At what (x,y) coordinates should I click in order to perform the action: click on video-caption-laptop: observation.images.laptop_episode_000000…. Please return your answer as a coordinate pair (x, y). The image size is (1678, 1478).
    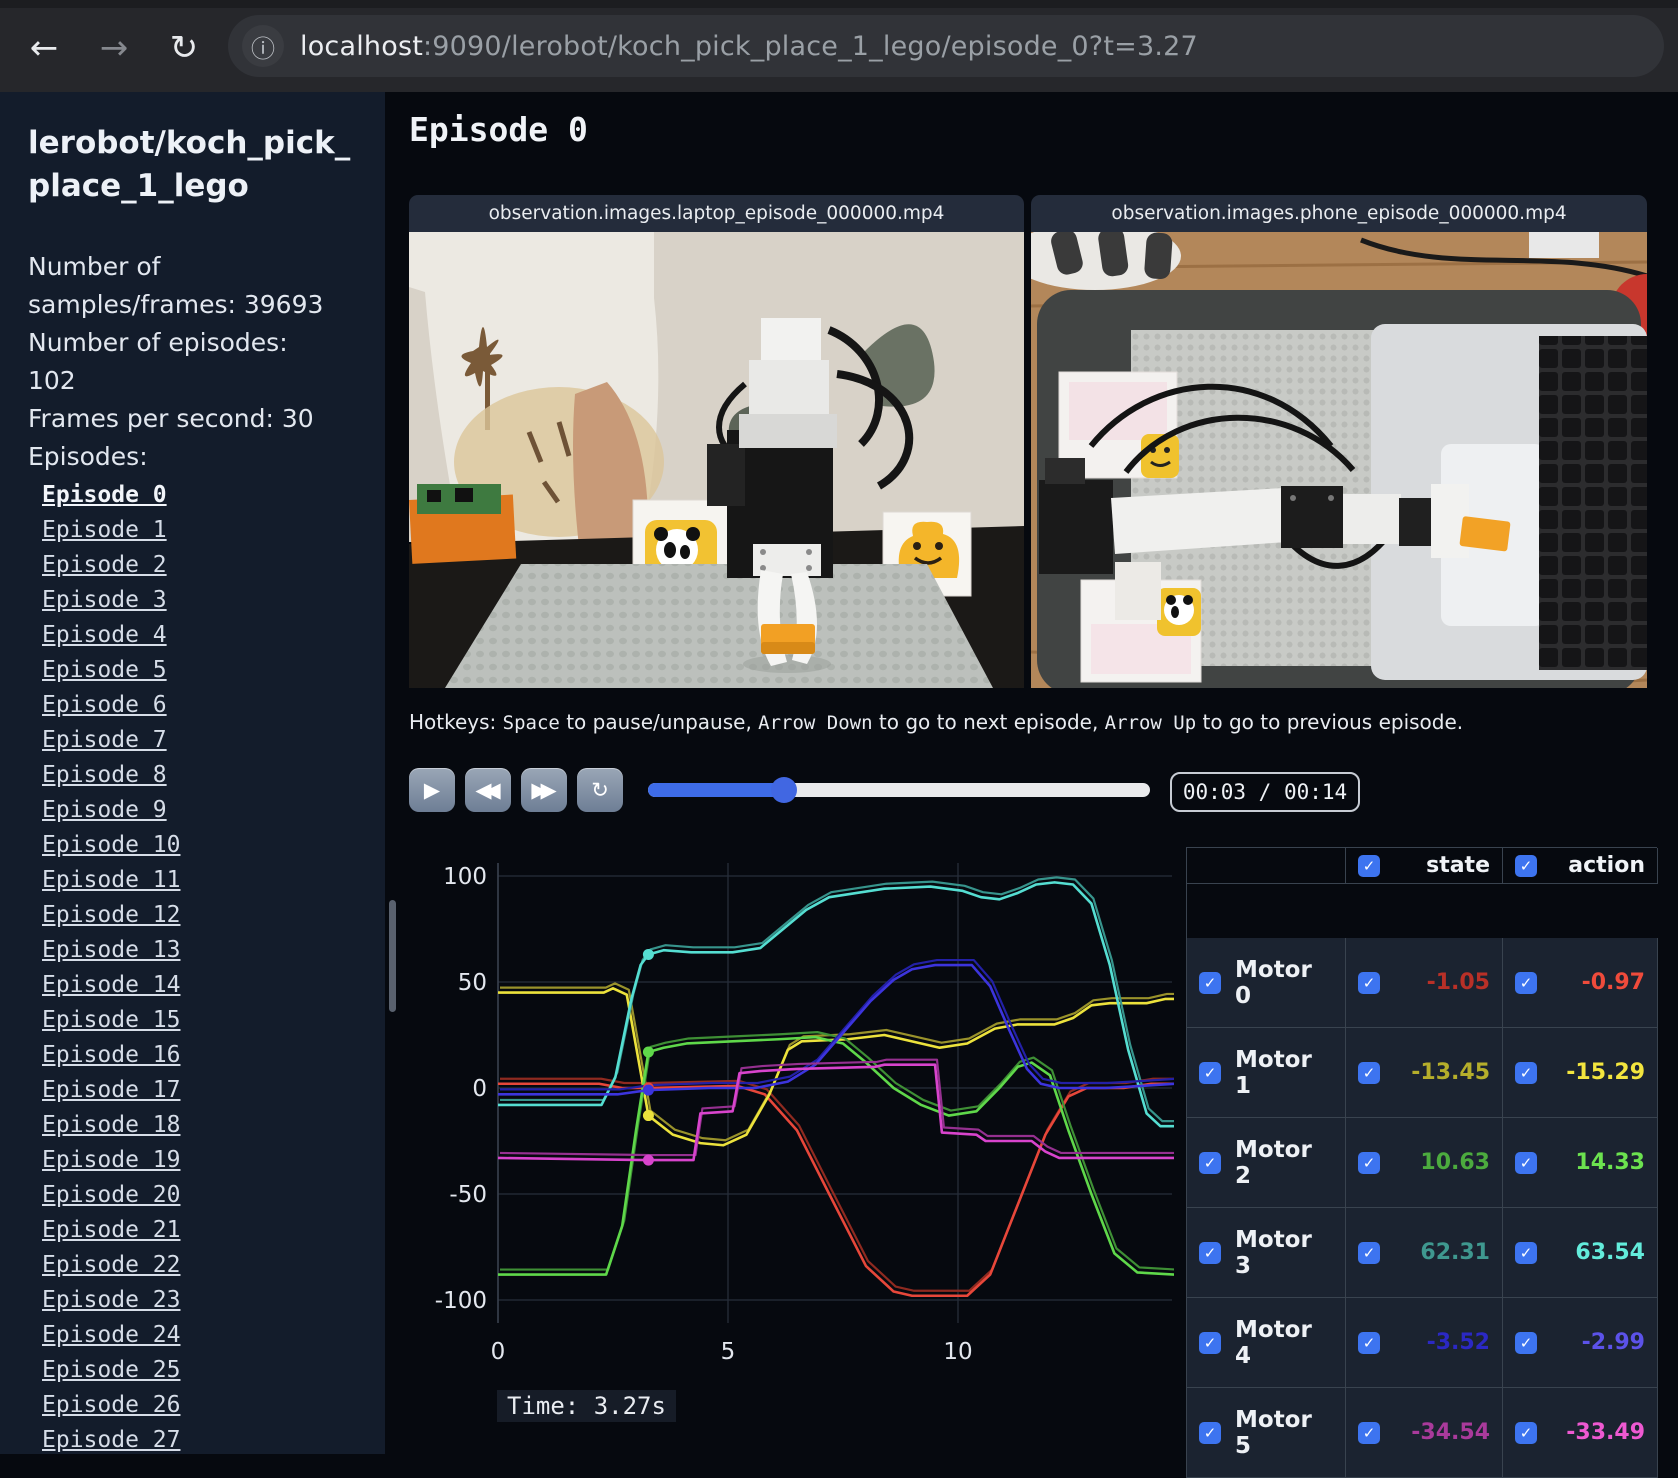
    Looking at the image, I should click on (716, 213).